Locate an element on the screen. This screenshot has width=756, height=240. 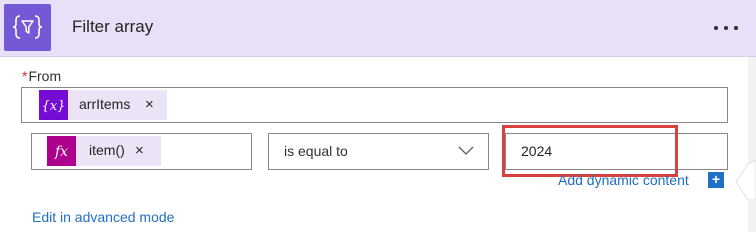
annotation-highlight is located at coordinates (590, 151).